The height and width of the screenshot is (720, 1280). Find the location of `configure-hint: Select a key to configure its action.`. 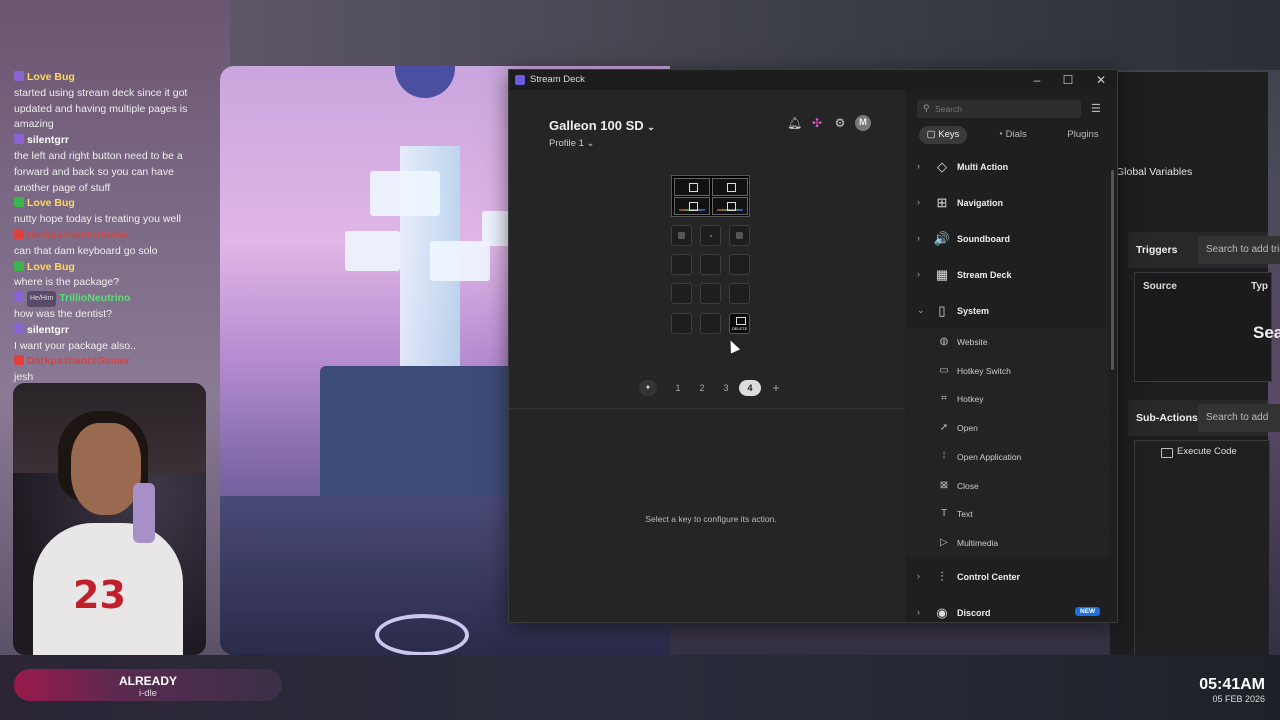

configure-hint: Select a key to configure its action. is located at coordinates (711, 519).